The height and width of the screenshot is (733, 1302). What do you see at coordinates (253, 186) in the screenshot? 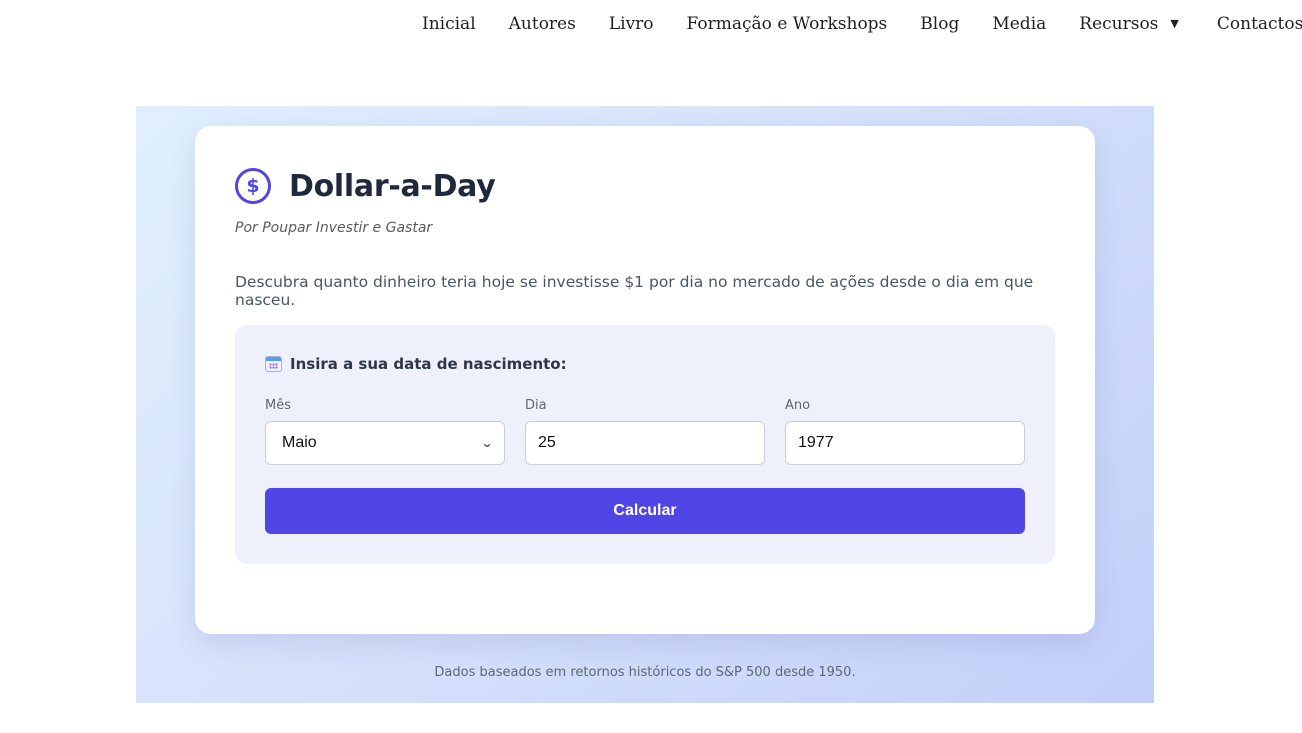
I see `dollar-circle-icon: $` at bounding box center [253, 186].